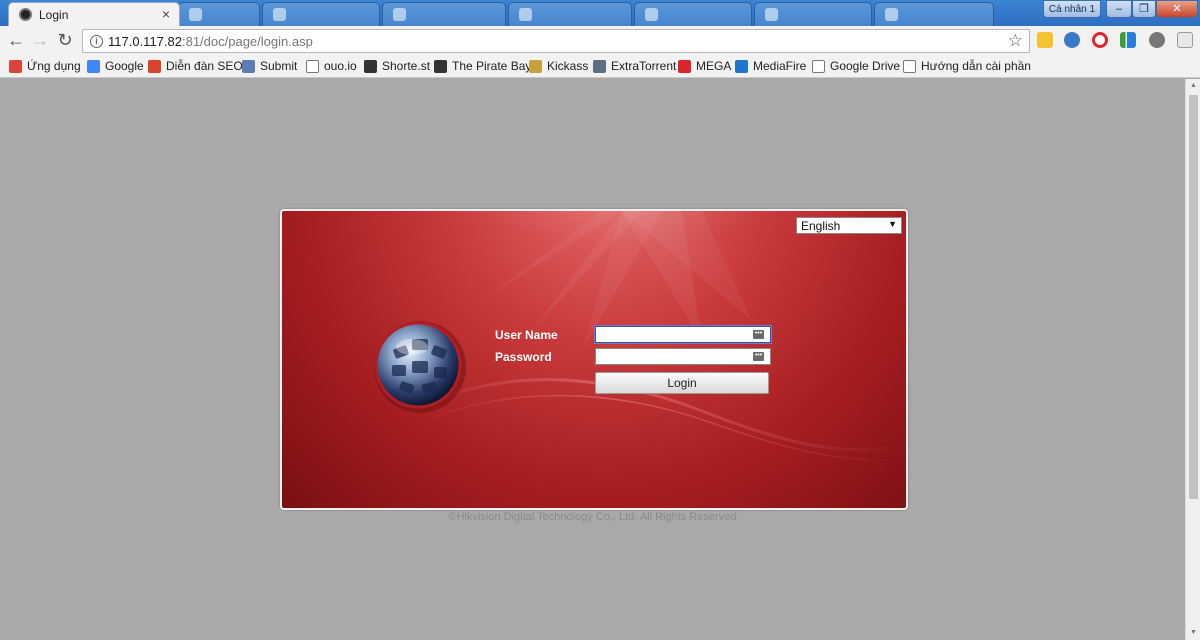  What do you see at coordinates (406, 66) in the screenshot?
I see `bookmark-label: Shorte.st` at bounding box center [406, 66].